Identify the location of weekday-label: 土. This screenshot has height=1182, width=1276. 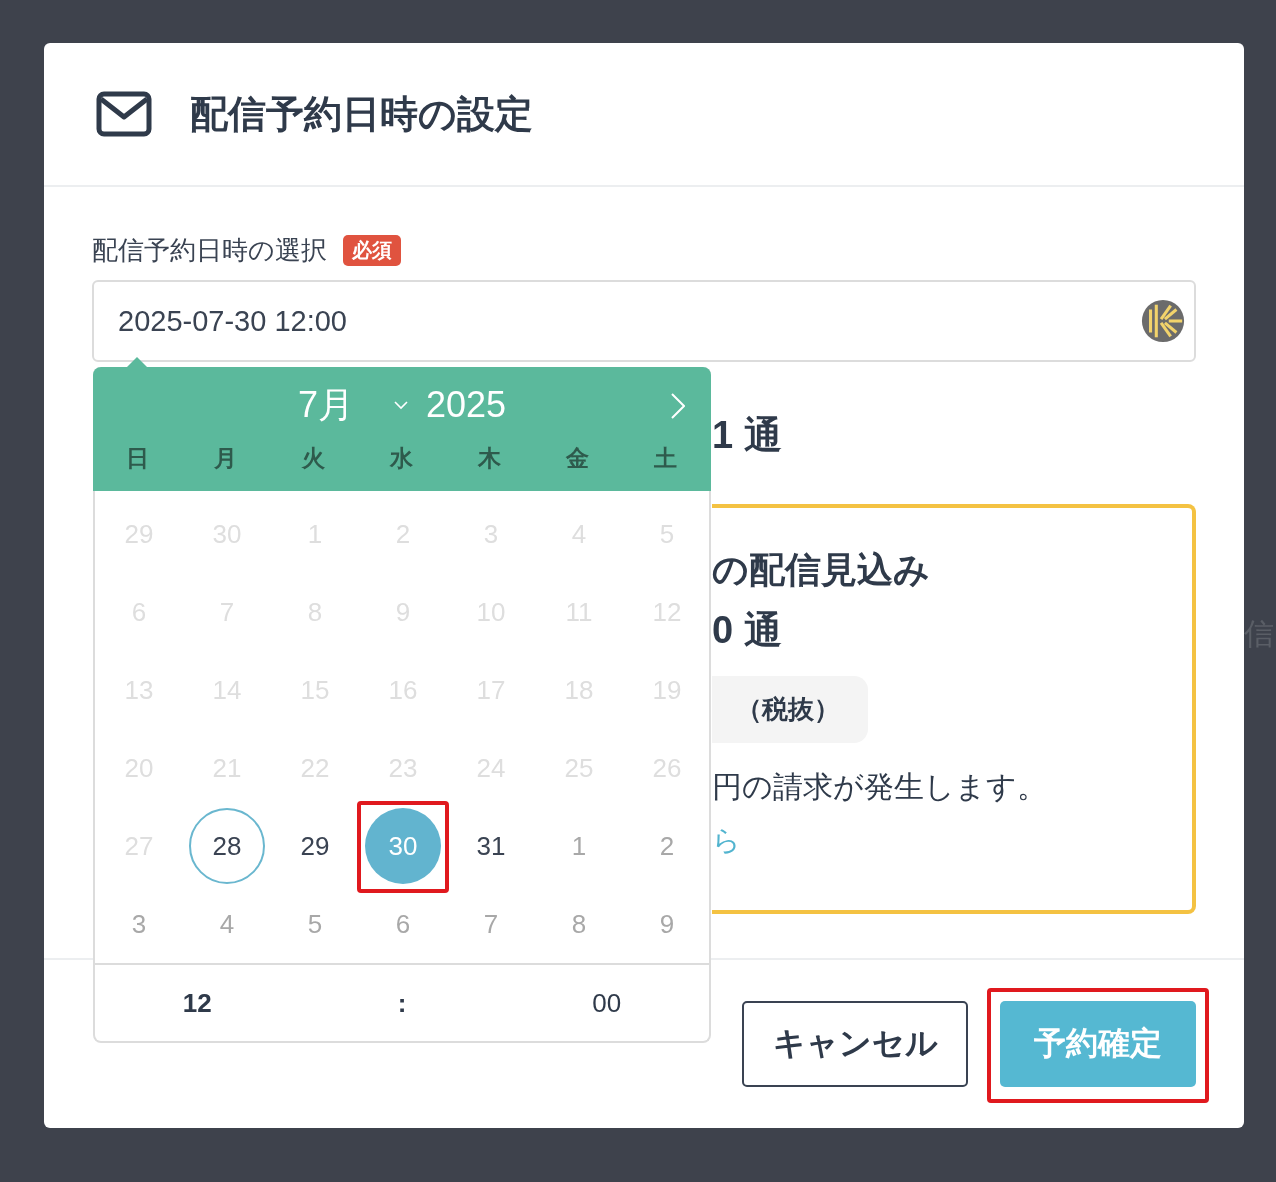
(665, 458).